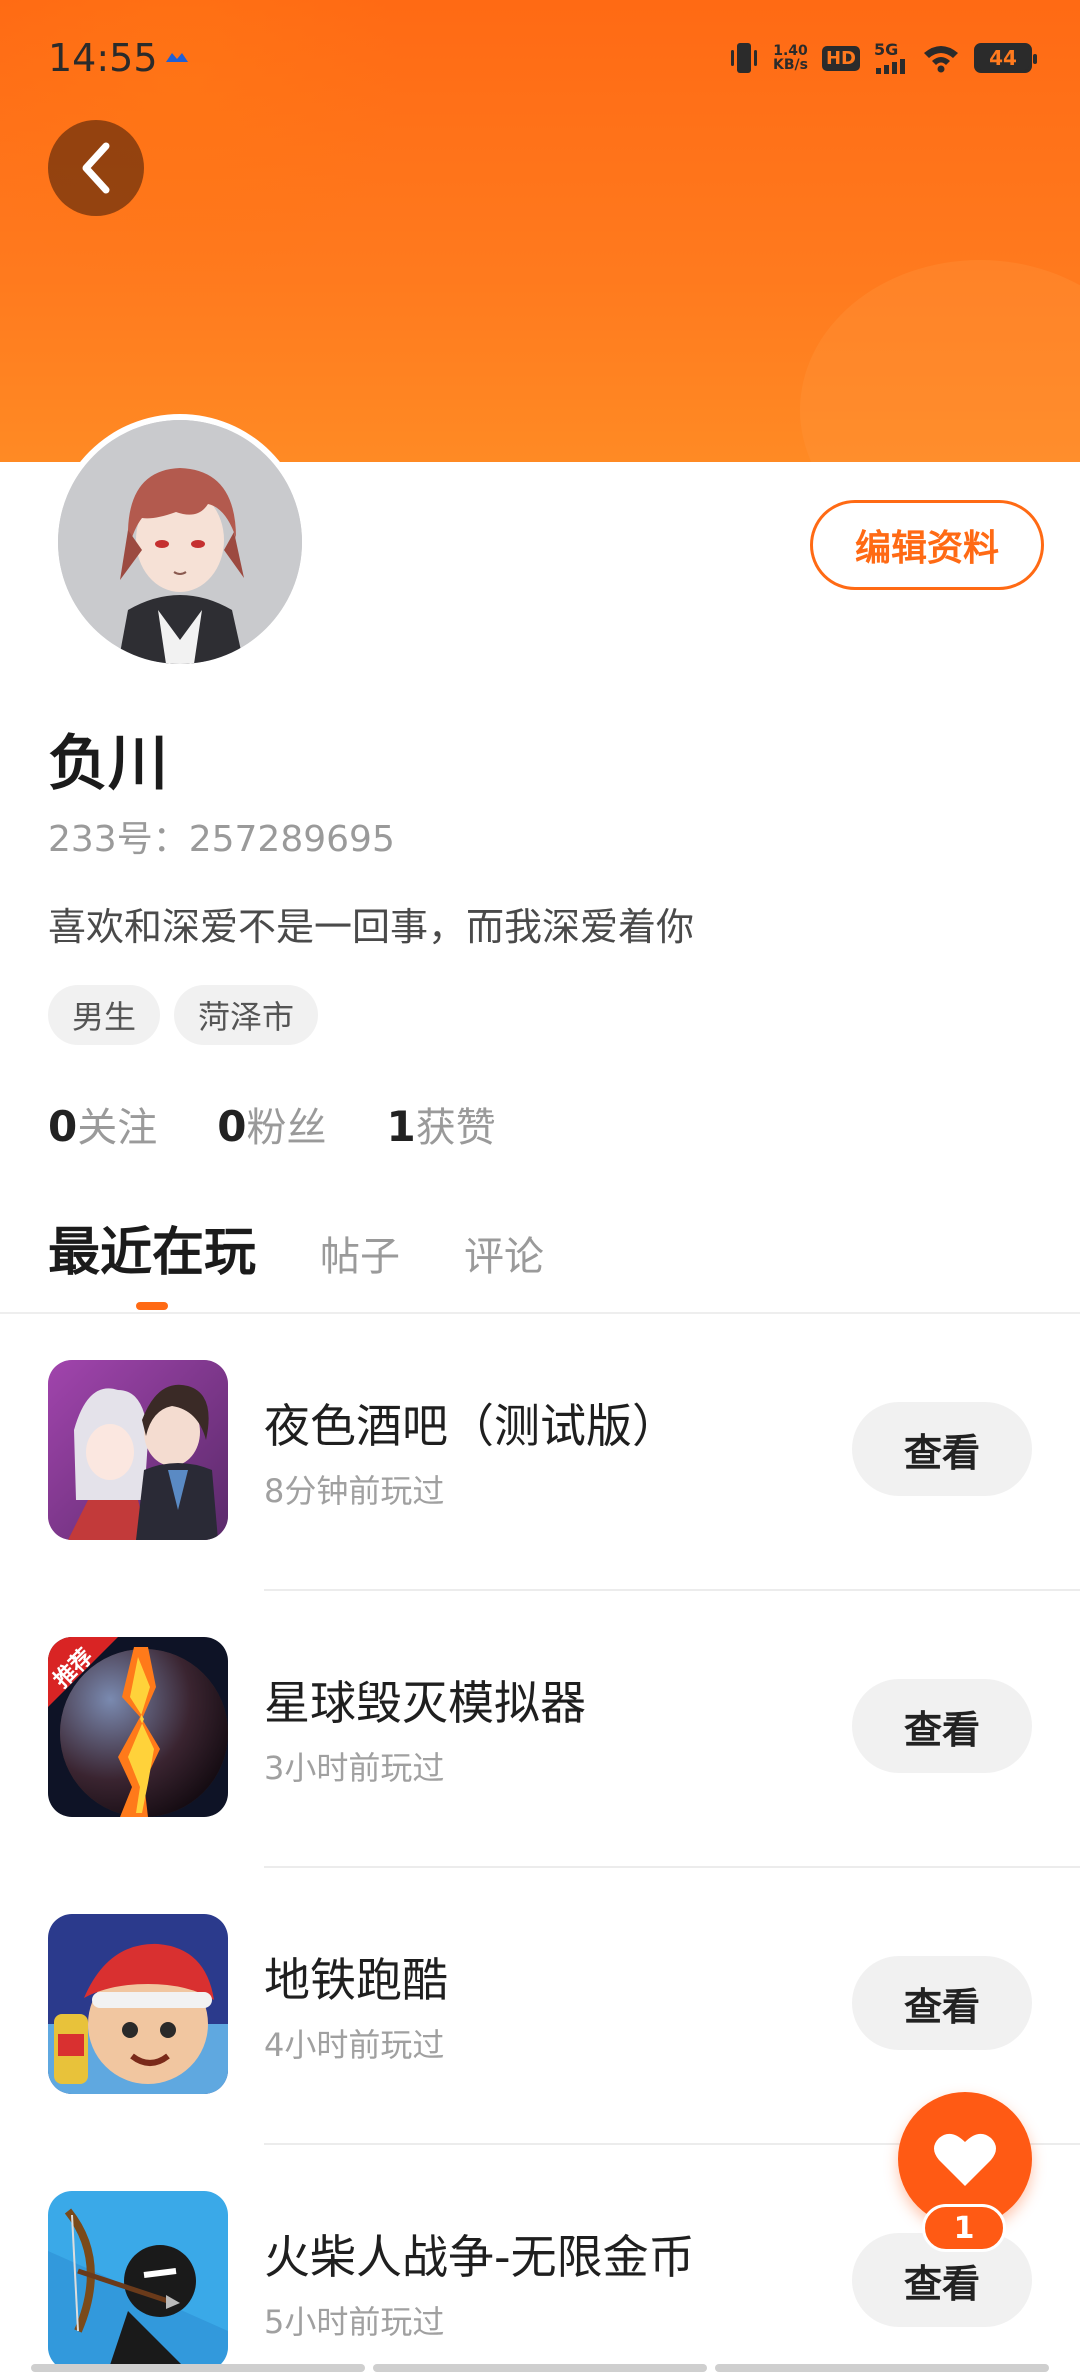 This screenshot has height=2376, width=1080. I want to click on back-button, so click(96, 168).